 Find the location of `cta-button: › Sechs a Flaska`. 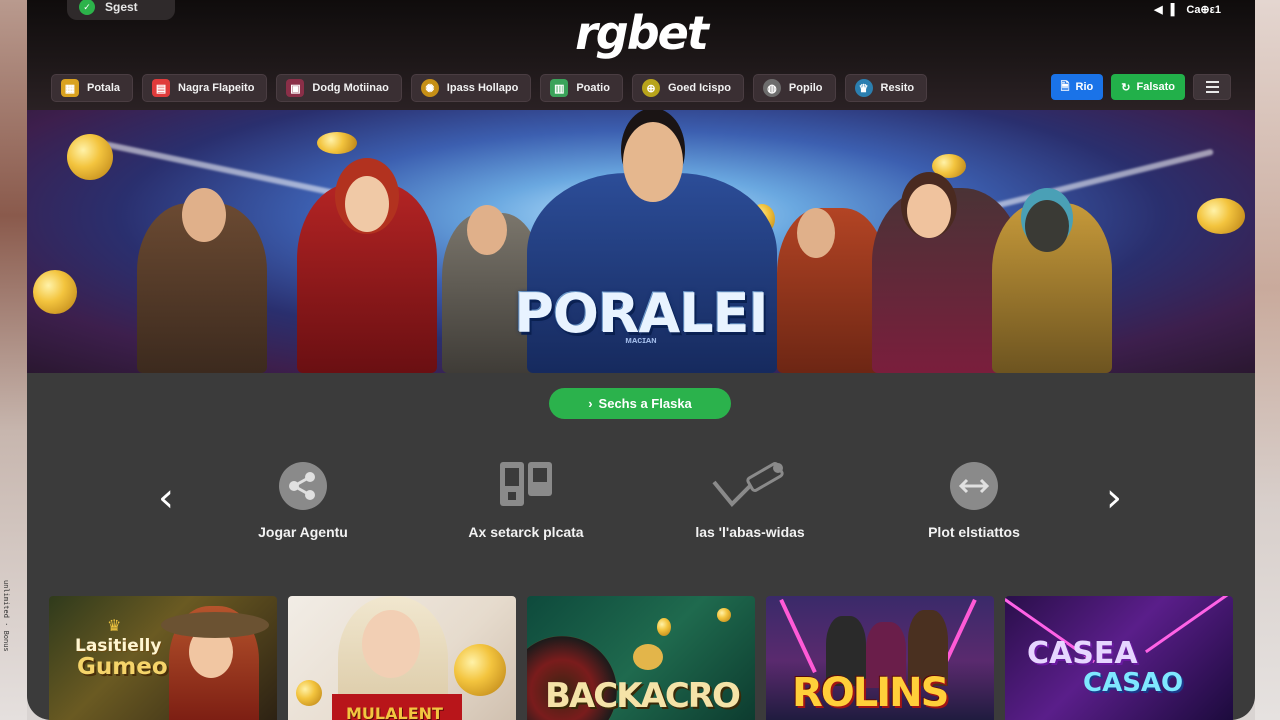

cta-button: › Sechs a Flaska is located at coordinates (640, 403).